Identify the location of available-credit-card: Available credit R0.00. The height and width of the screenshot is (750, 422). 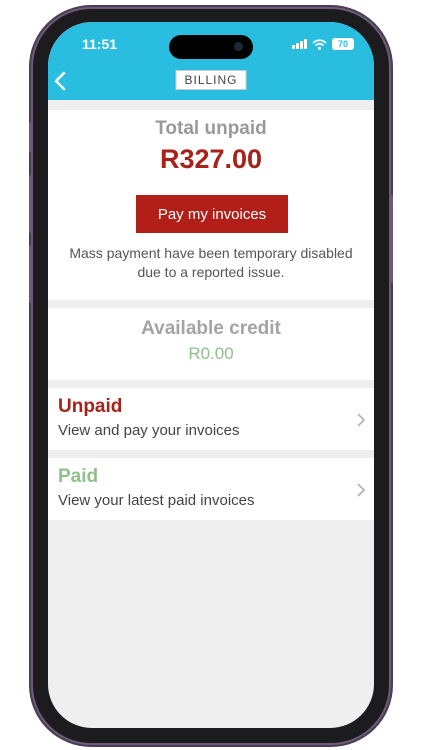
(211, 344).